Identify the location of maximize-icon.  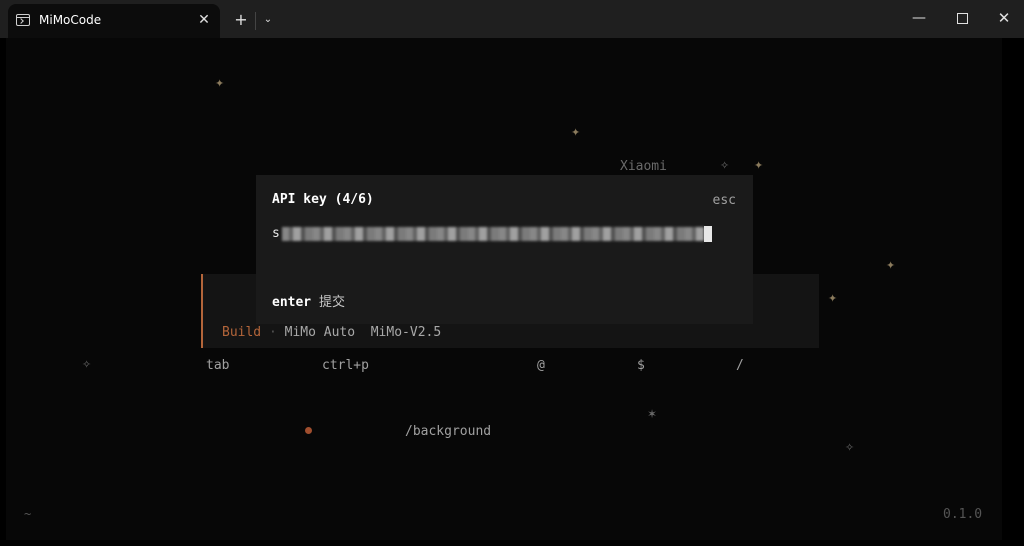
(962, 18).